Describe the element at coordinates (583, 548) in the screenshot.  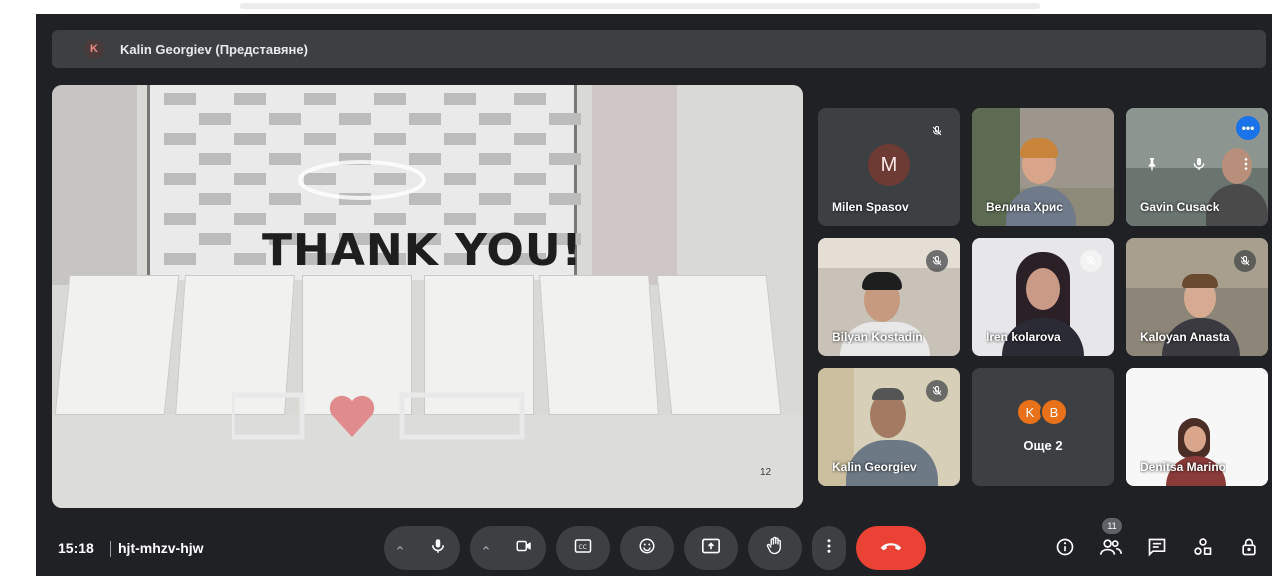
I see `captions-button: CC` at that location.